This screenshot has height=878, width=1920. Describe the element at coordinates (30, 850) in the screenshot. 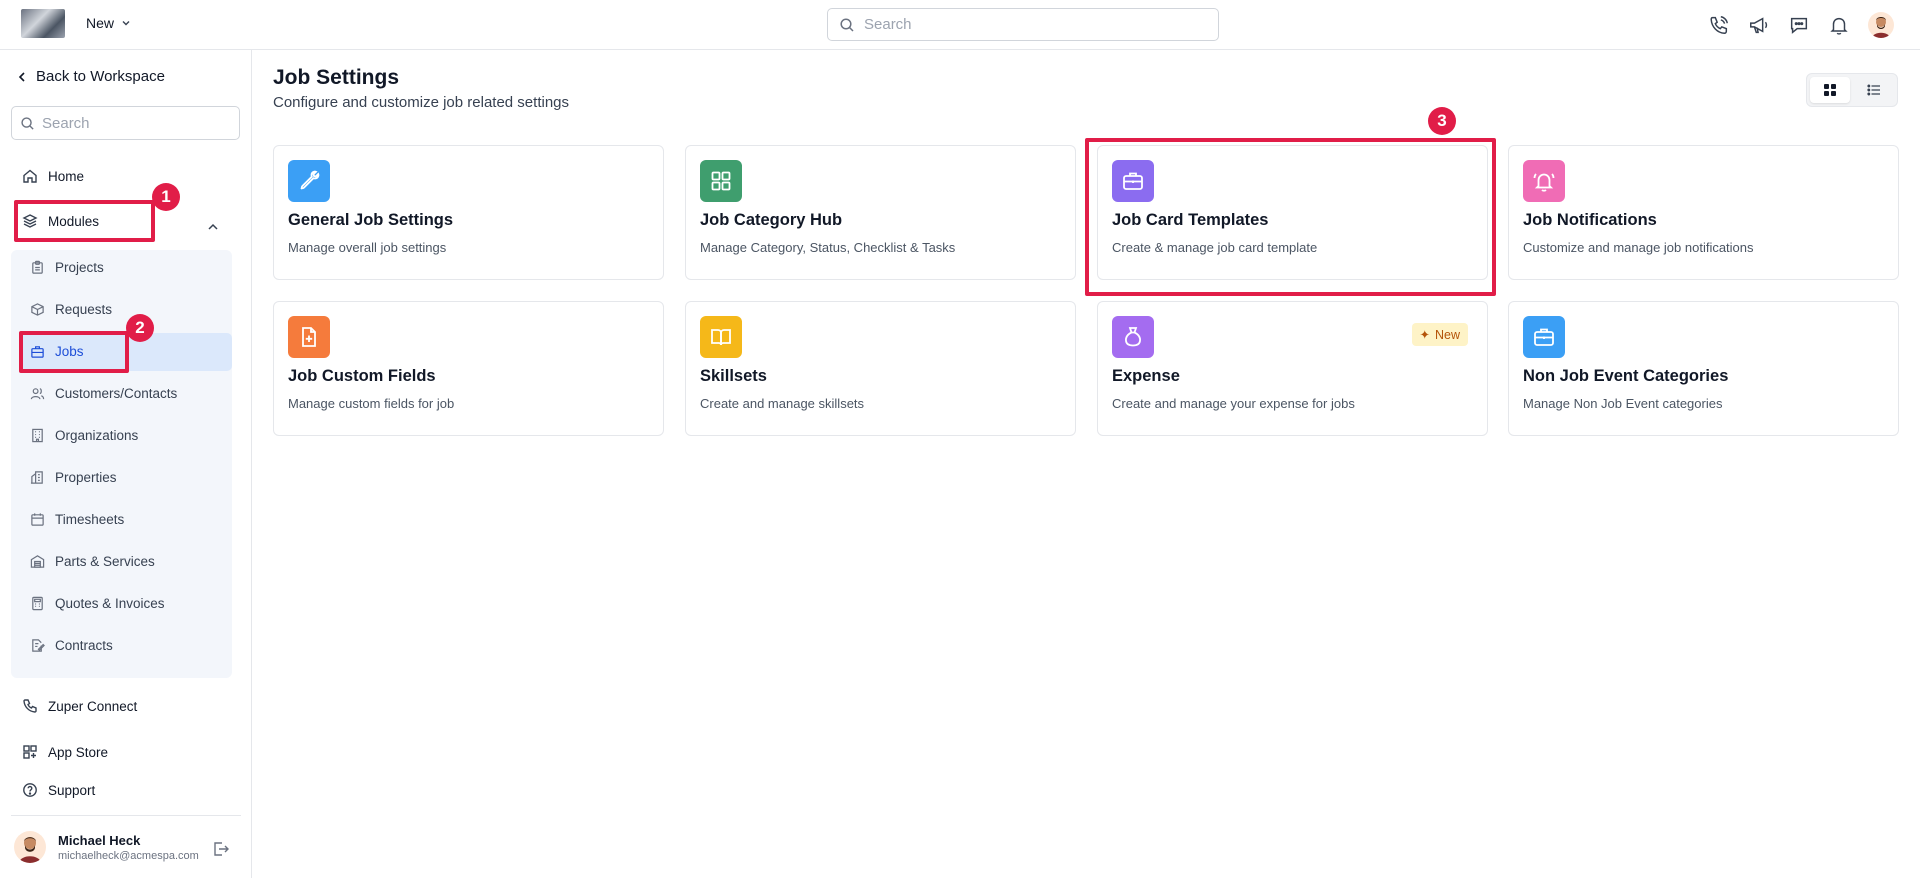

I see `avatar-portrait-icon` at that location.